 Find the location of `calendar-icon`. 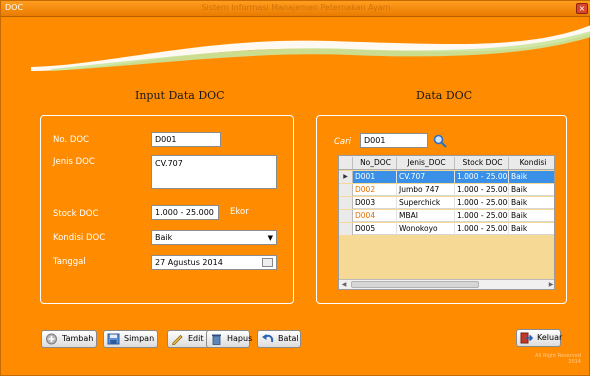

calendar-icon is located at coordinates (267, 262).